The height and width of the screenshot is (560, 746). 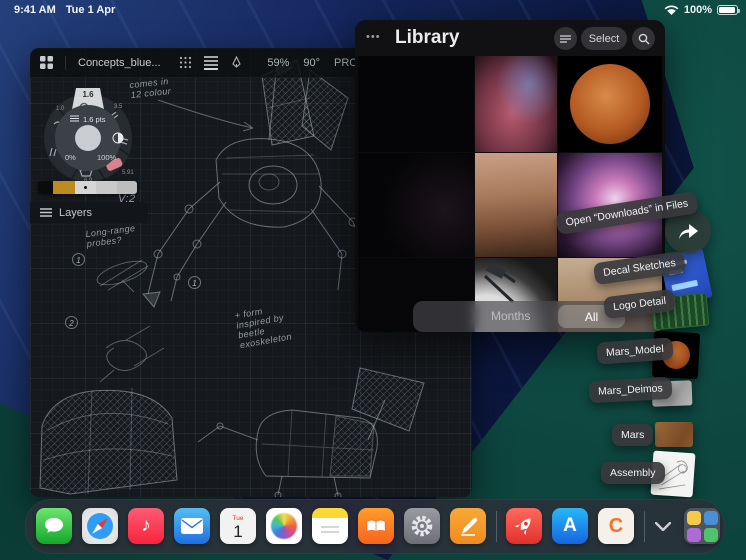 What do you see at coordinates (330, 526) in the screenshot?
I see `dock-app-notes` at bounding box center [330, 526].